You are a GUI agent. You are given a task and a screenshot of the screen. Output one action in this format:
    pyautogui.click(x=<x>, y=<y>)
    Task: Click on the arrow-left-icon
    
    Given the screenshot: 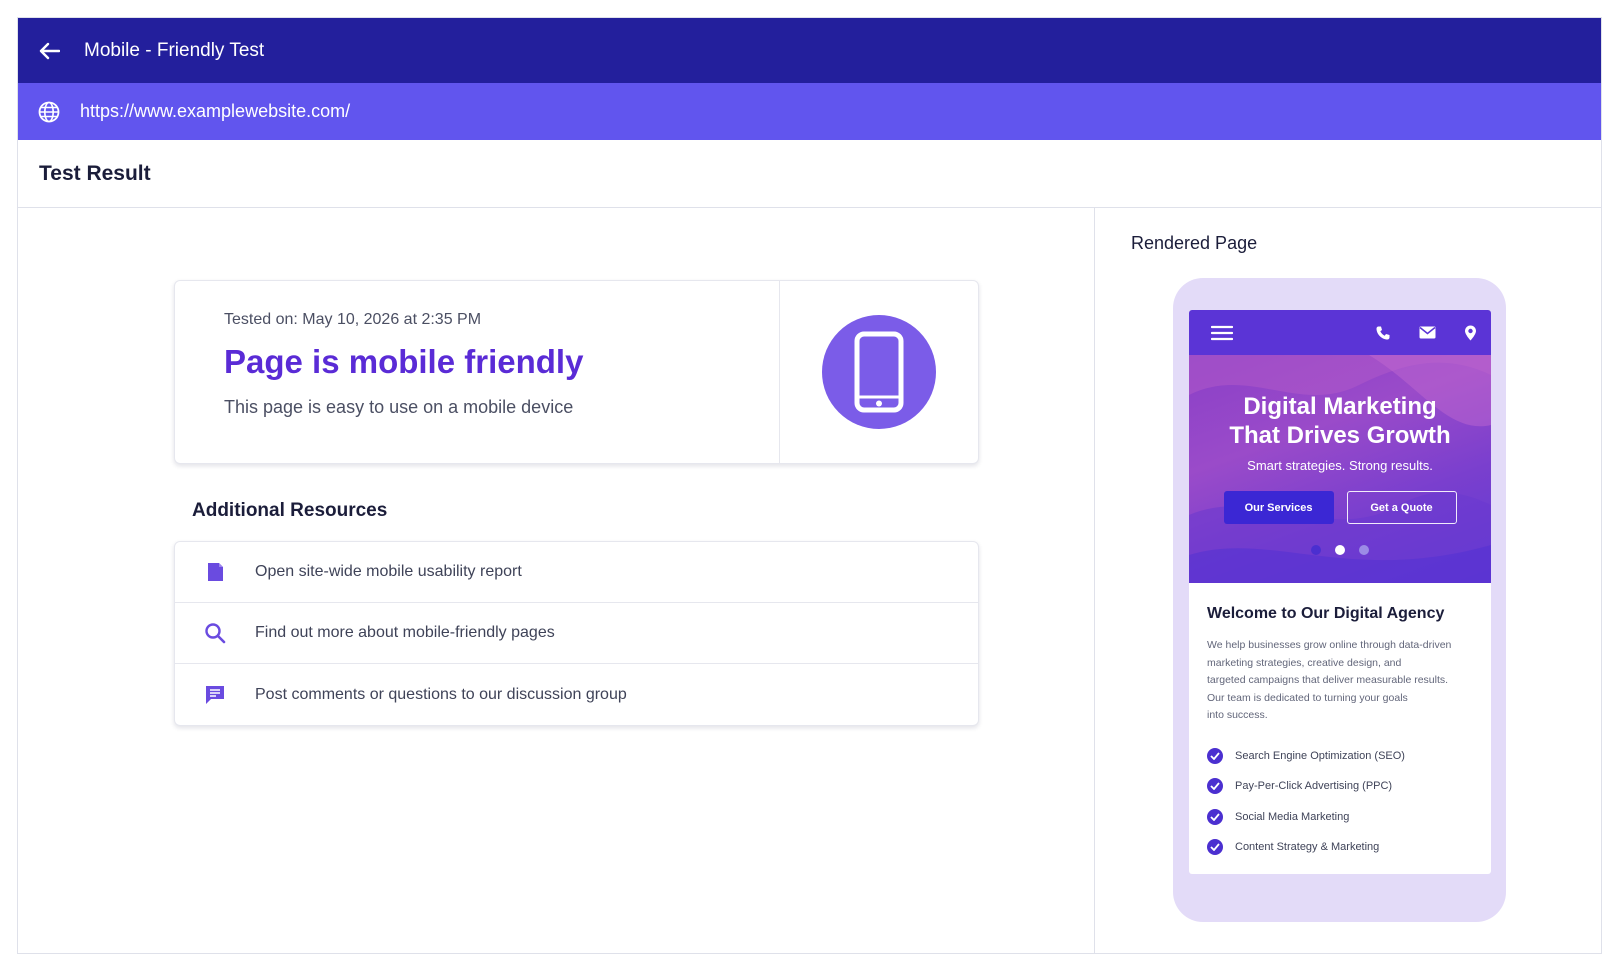 What is the action you would take?
    pyautogui.click(x=49, y=50)
    